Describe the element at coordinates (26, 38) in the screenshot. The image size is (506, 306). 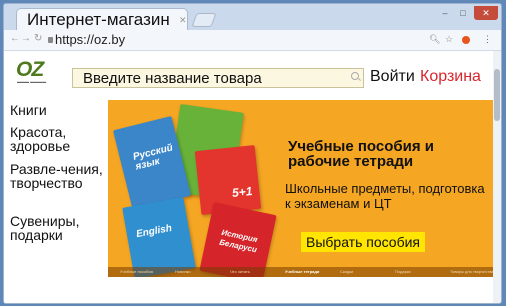
I see `forward-arrow-icon: →` at that location.